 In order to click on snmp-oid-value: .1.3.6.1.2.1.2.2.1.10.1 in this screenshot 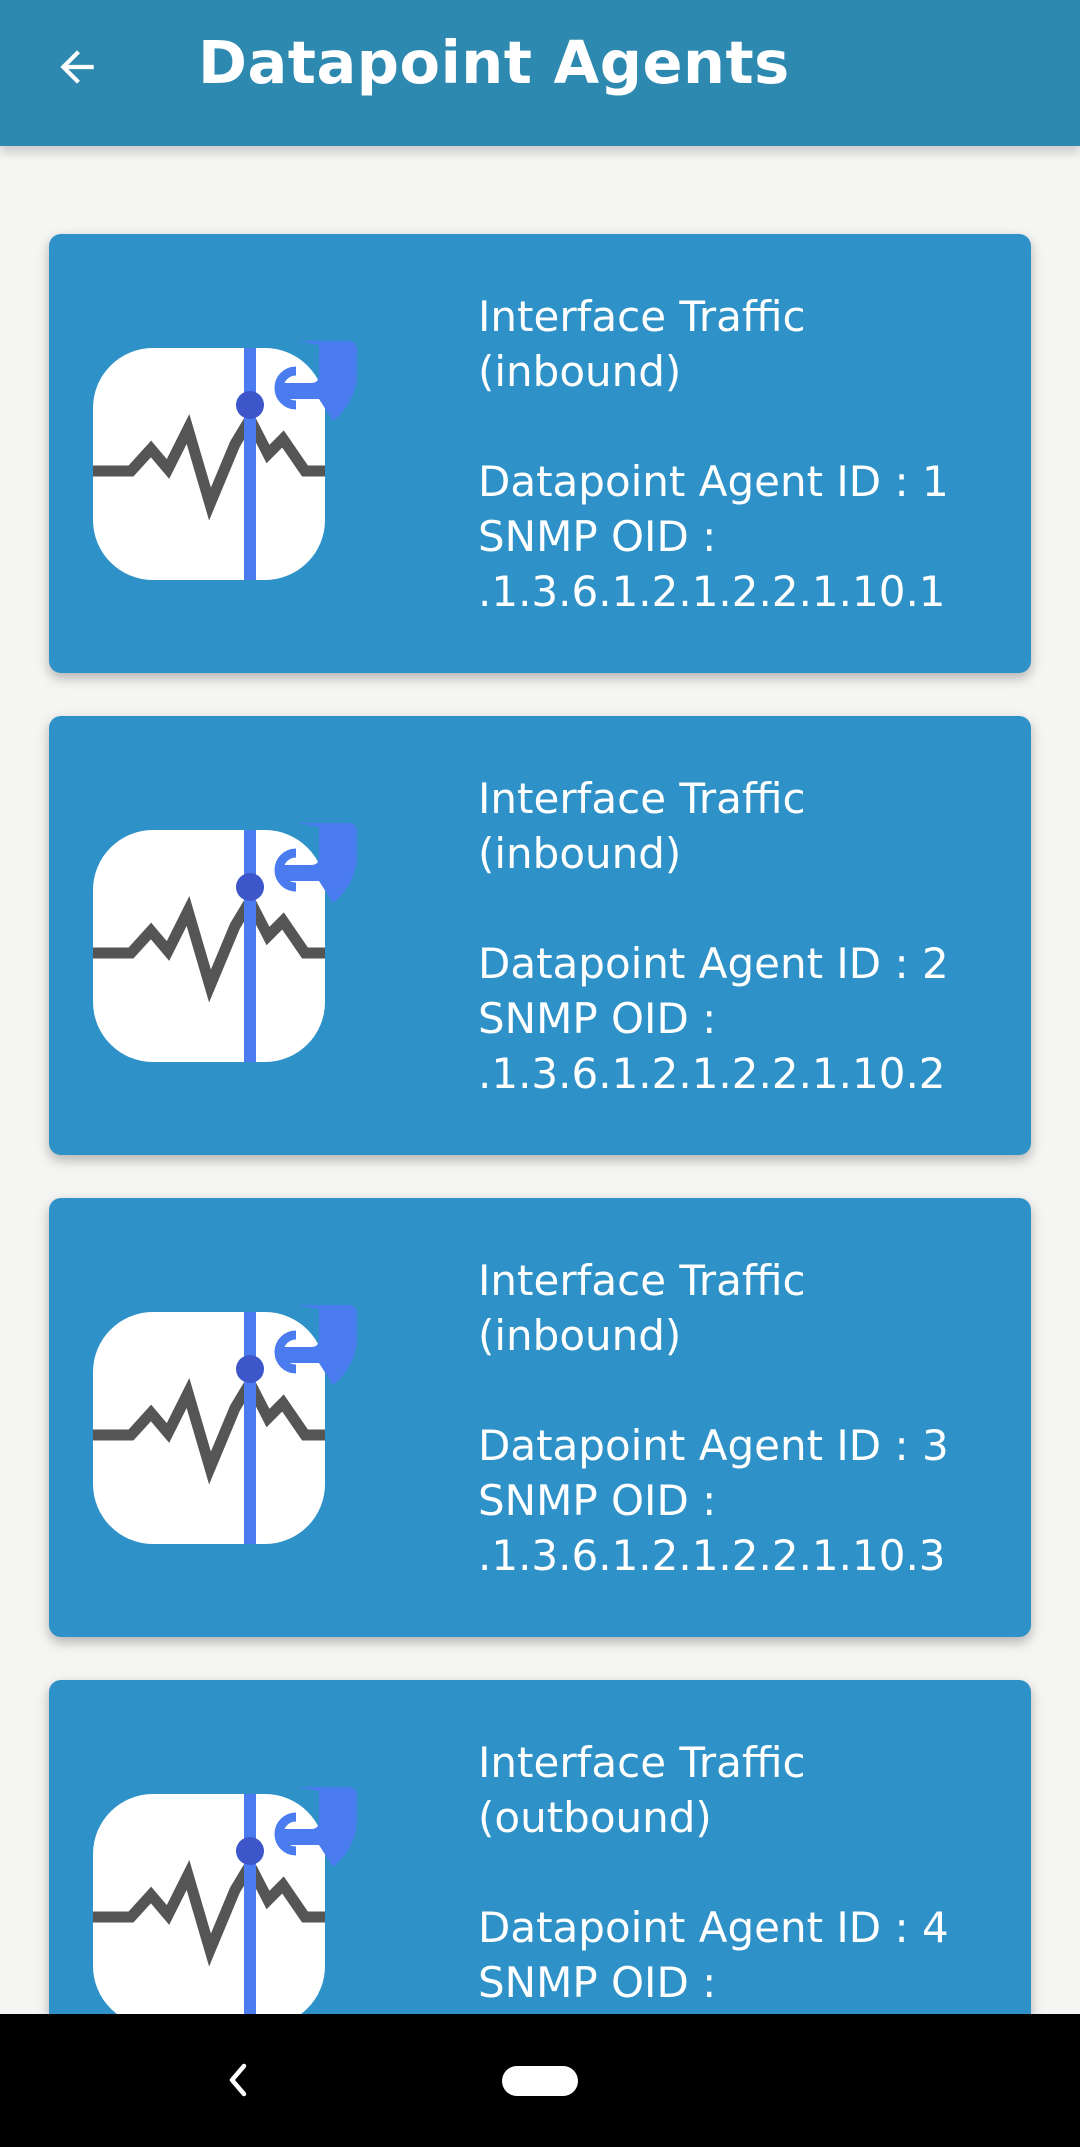, I will do `click(712, 591)`.